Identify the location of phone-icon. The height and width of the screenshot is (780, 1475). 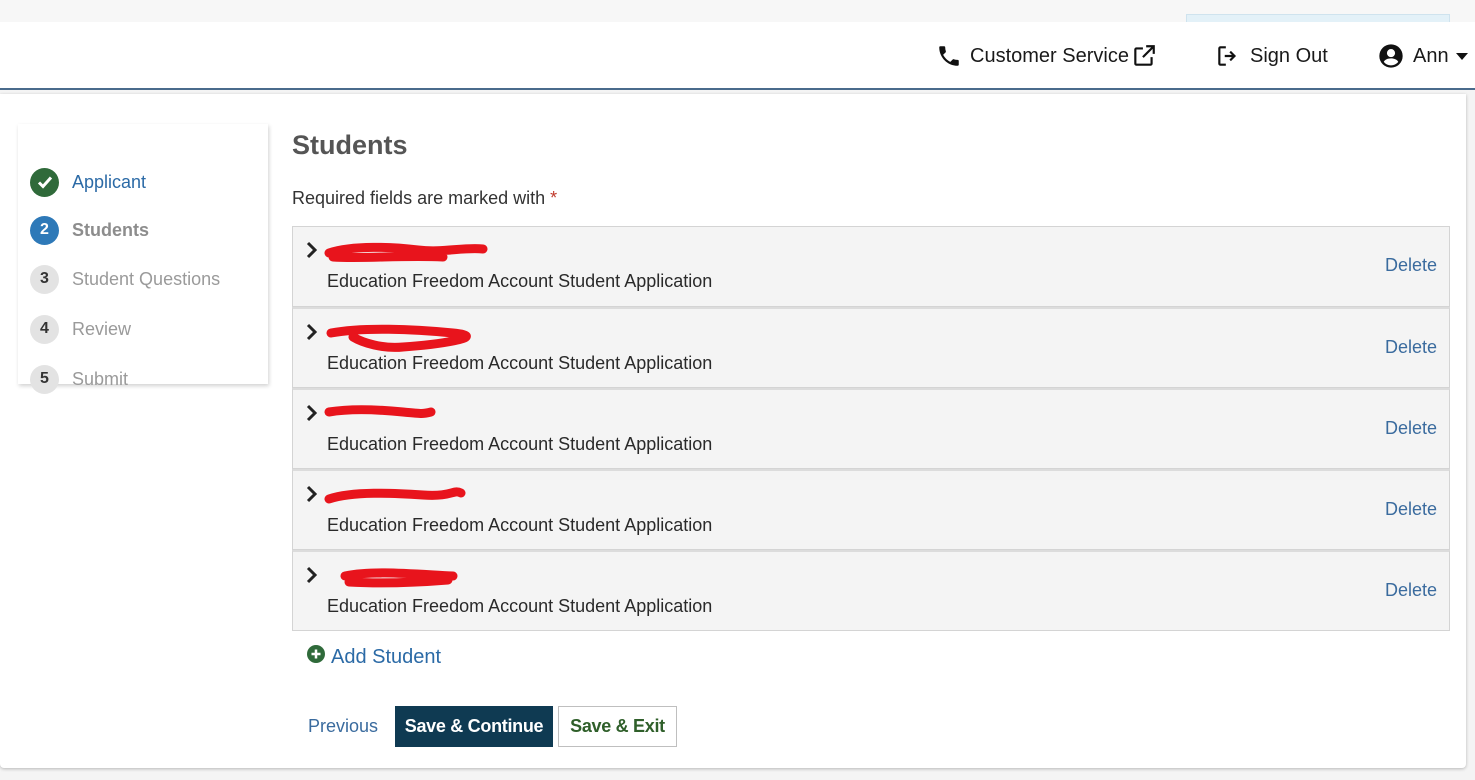
(949, 56).